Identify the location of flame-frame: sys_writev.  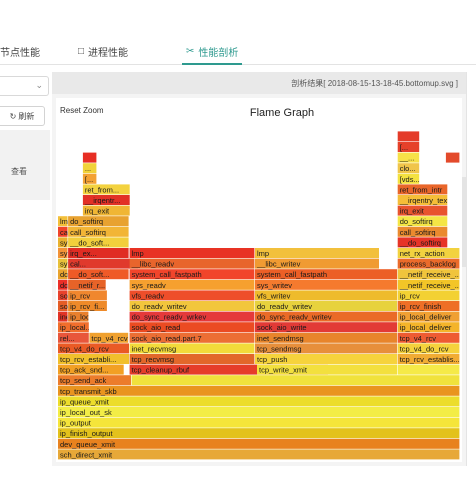
(326, 284).